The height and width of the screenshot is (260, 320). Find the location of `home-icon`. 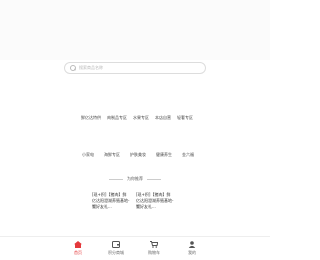

home-icon is located at coordinates (78, 244).